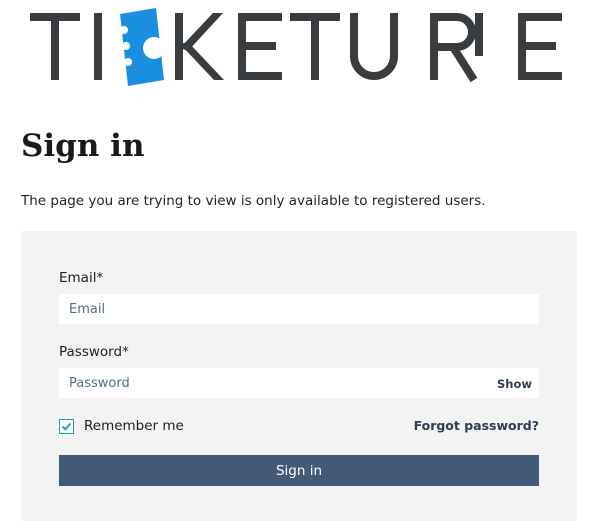 The width and height of the screenshot is (600, 529). I want to click on ticket-icon, so click(142, 47).